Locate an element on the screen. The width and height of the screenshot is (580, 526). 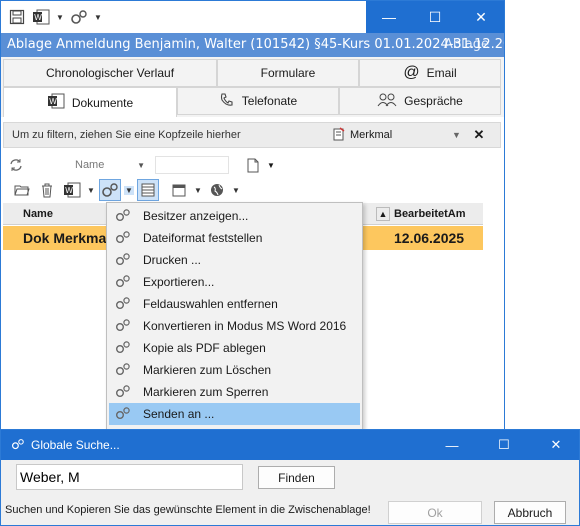
menu-item-label: Feldauswahlen entfernen is located at coordinates (210, 304).